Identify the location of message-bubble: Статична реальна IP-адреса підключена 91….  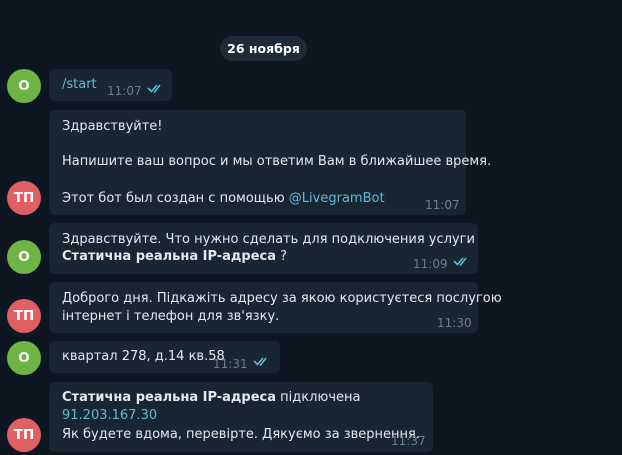
(241, 417).